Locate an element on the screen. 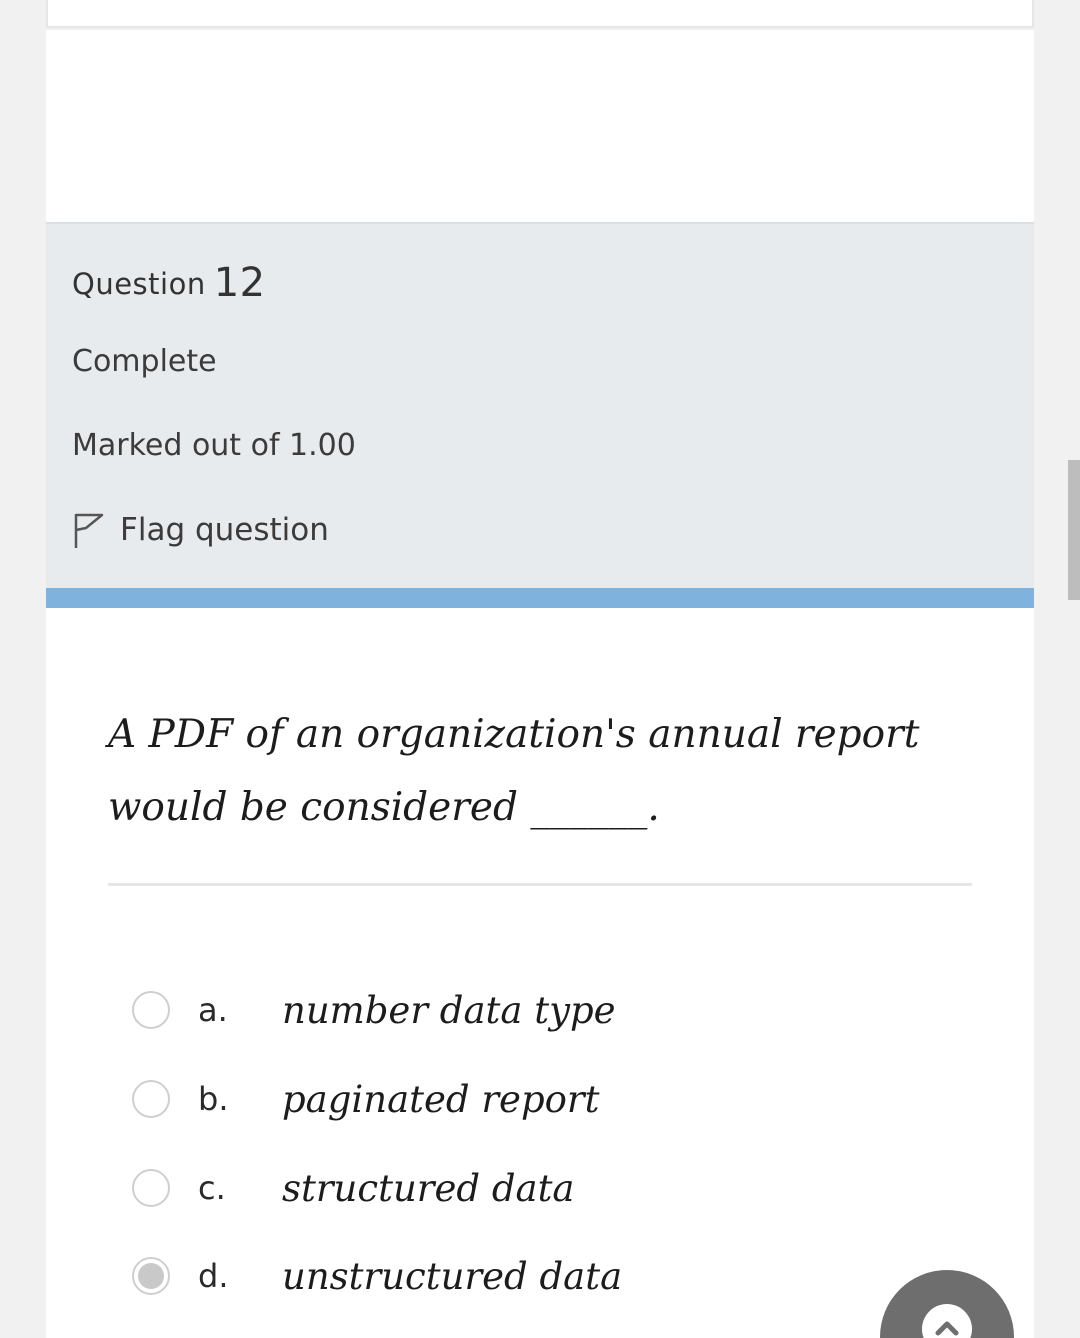 The width and height of the screenshot is (1080, 1338). option-letter: b. is located at coordinates (213, 1099).